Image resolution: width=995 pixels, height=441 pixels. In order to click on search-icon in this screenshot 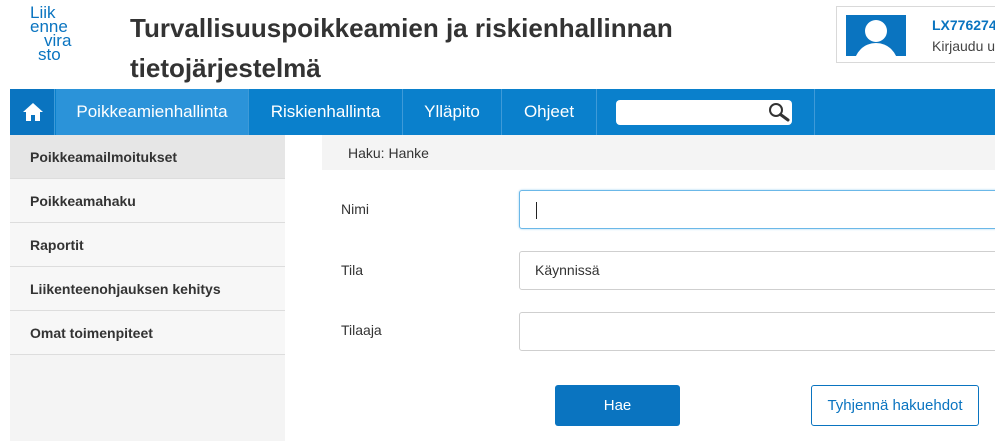, I will do `click(779, 112)`.